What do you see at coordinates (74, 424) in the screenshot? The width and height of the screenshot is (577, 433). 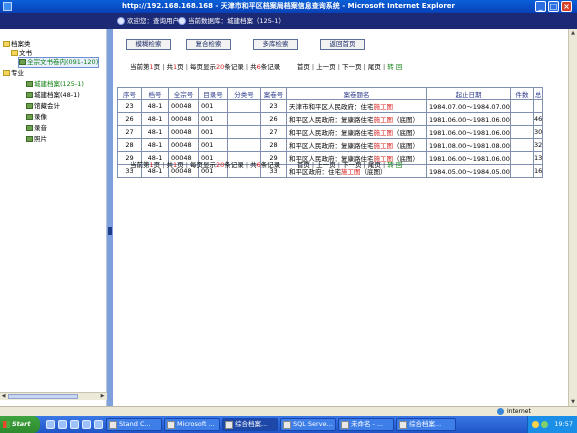 I see `quicklaunch-outlook-icon` at bounding box center [74, 424].